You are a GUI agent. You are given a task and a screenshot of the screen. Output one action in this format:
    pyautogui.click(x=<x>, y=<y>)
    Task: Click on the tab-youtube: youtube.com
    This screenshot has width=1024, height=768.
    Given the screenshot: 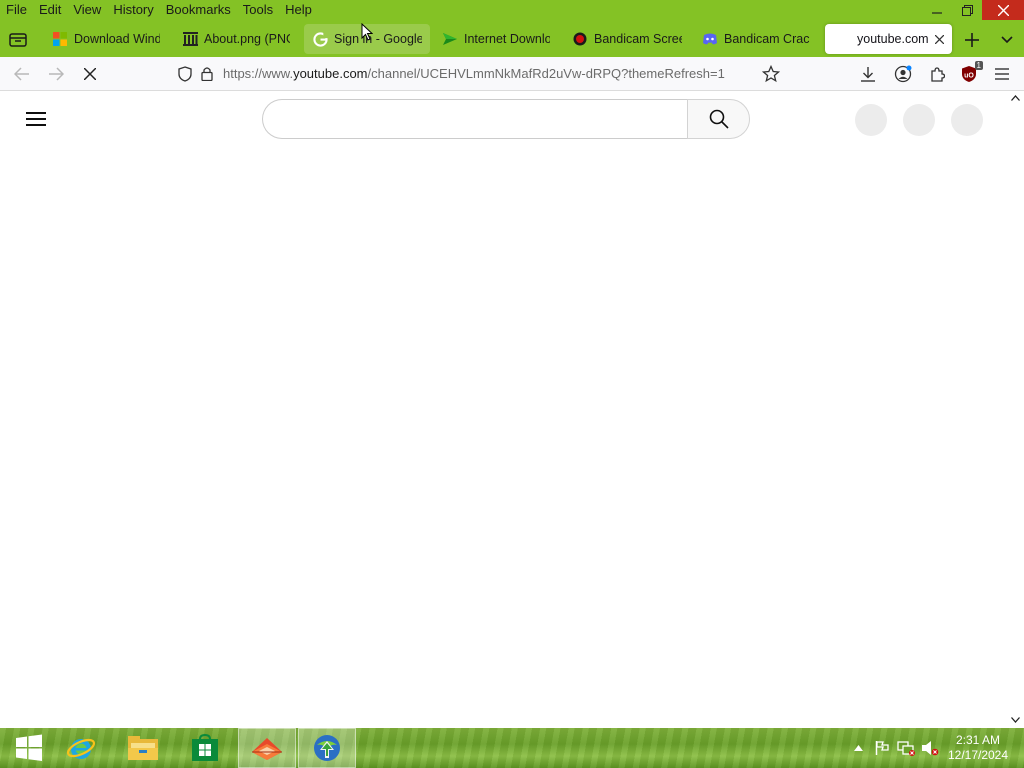 What is the action you would take?
    pyautogui.click(x=888, y=39)
    